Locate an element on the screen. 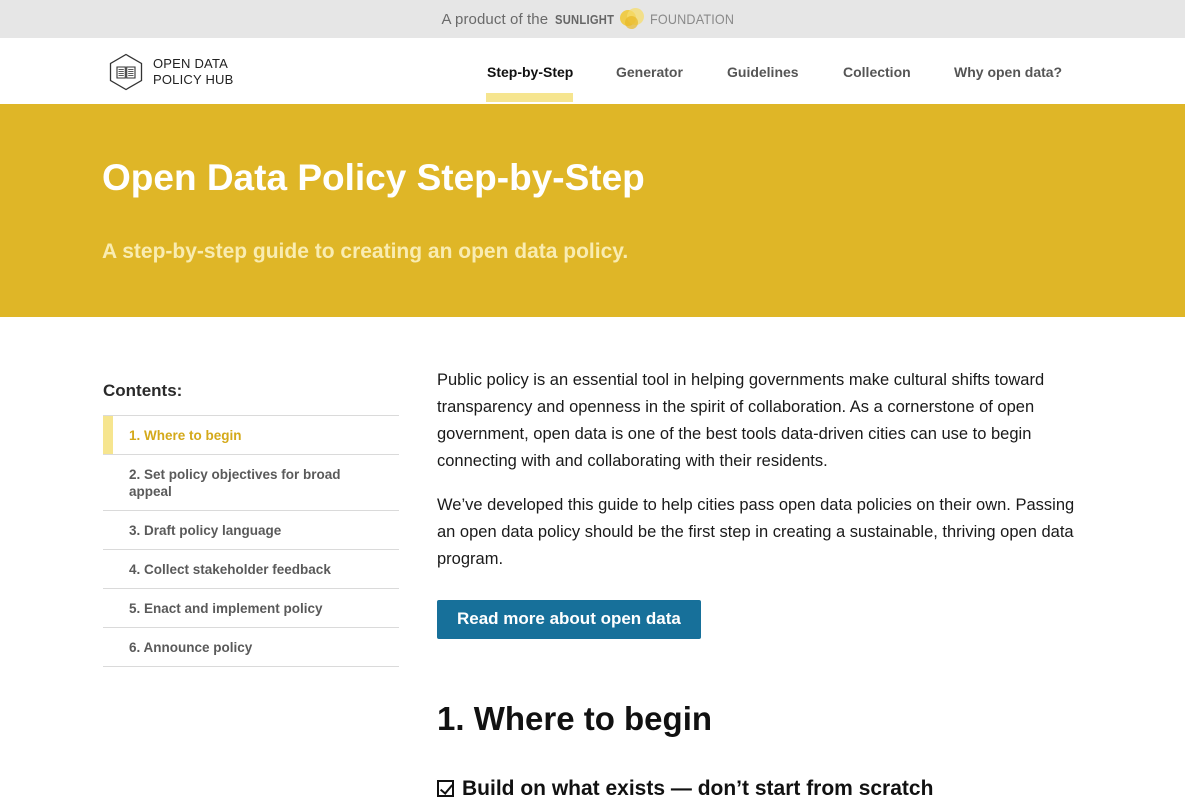 The width and height of the screenshot is (1185, 802). nav-generator: Generator is located at coordinates (649, 72).